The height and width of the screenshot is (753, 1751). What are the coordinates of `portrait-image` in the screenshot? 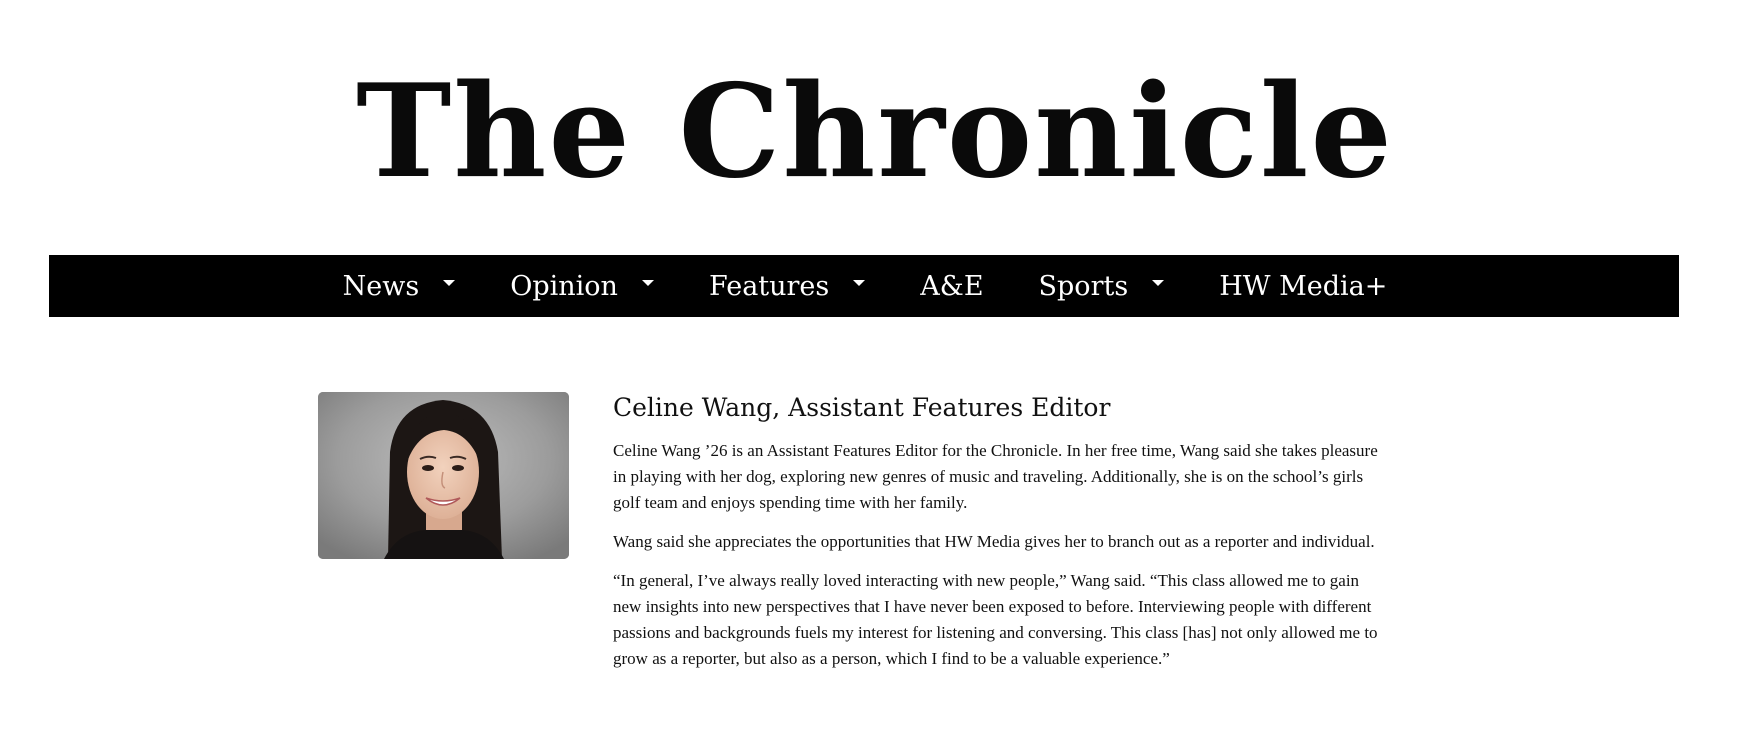 It's located at (443, 475).